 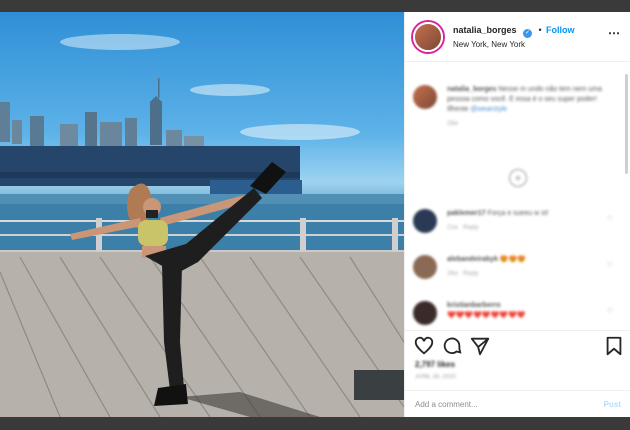 What do you see at coordinates (527, 33) in the screenshot?
I see `verified-icon: ✓` at bounding box center [527, 33].